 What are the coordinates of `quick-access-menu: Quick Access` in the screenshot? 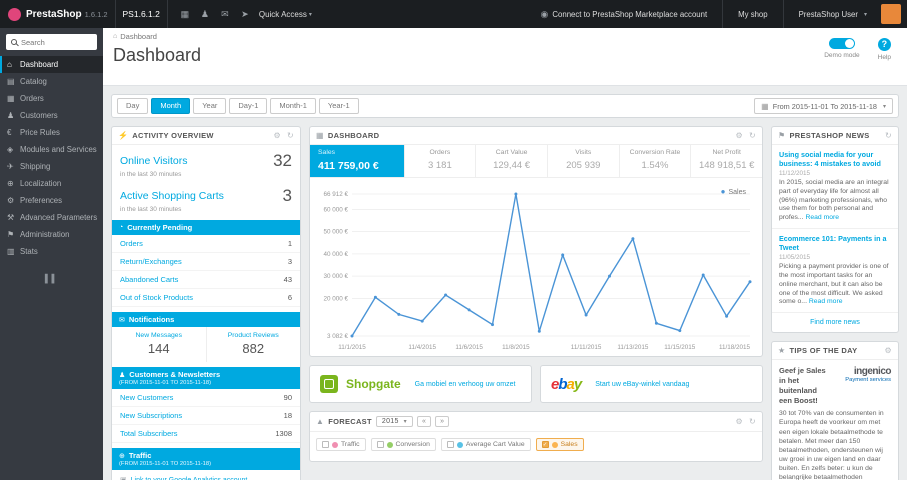 It's located at (283, 14).